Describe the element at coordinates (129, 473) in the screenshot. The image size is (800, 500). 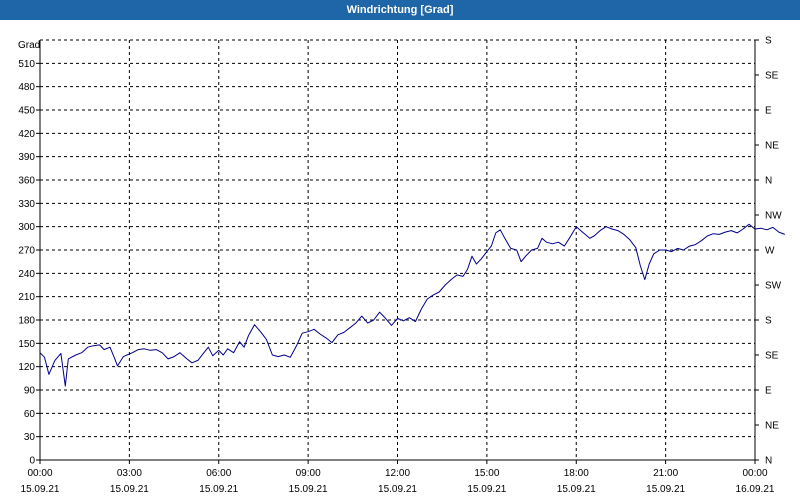
I see `x-tick-time-label: 03:00` at that location.